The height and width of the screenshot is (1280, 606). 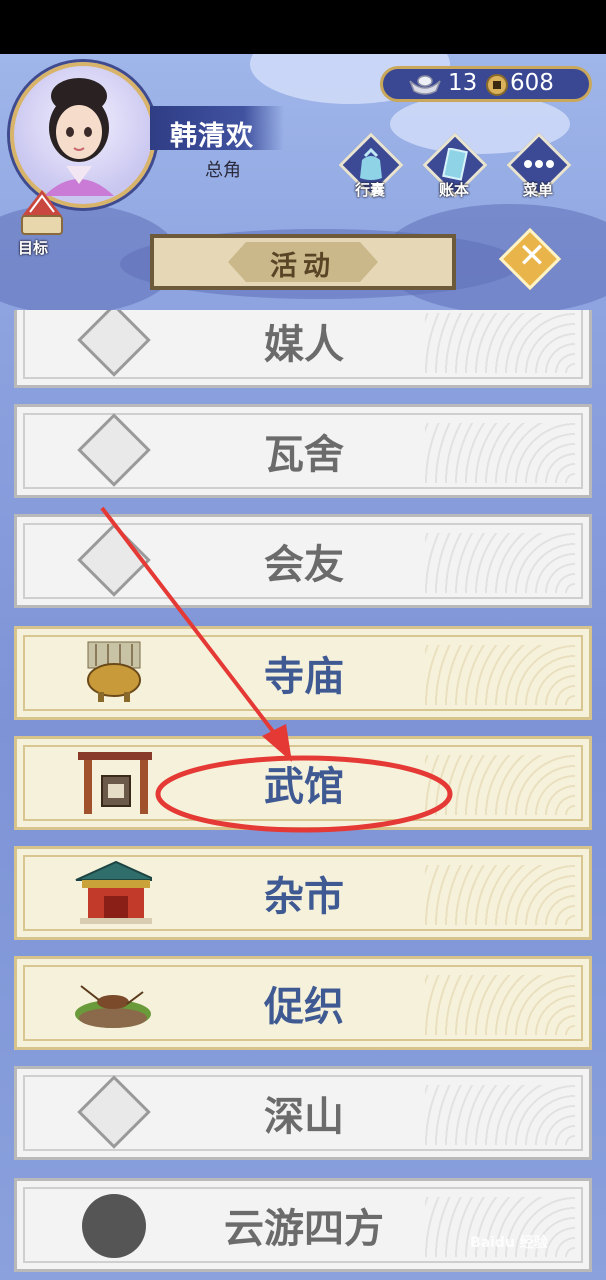 I want to click on status-bar, so click(x=303, y=27).